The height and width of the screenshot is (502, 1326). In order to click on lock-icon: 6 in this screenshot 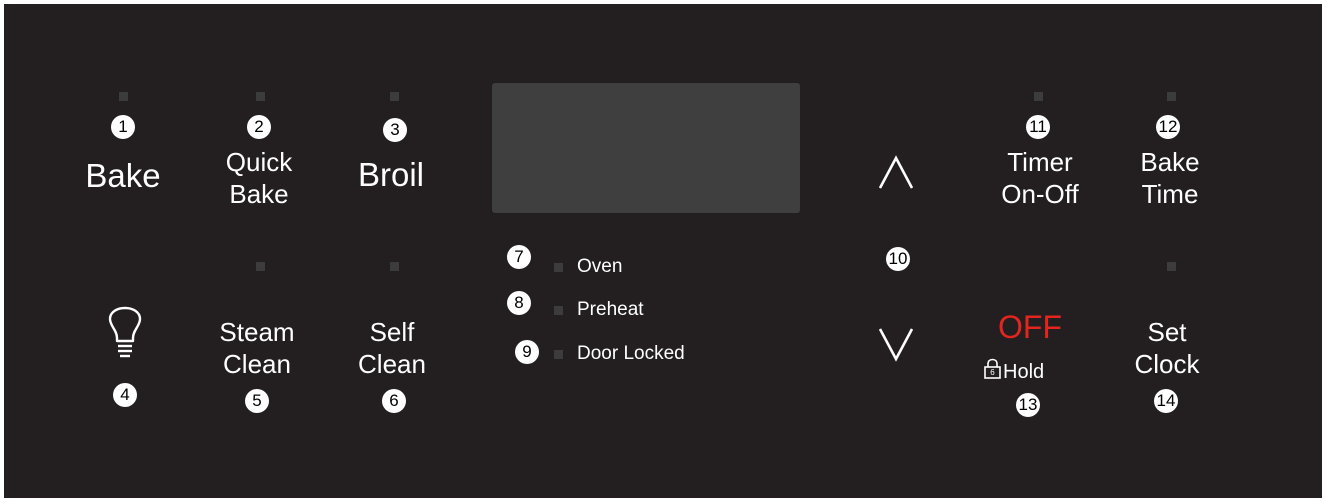, I will do `click(992, 368)`.